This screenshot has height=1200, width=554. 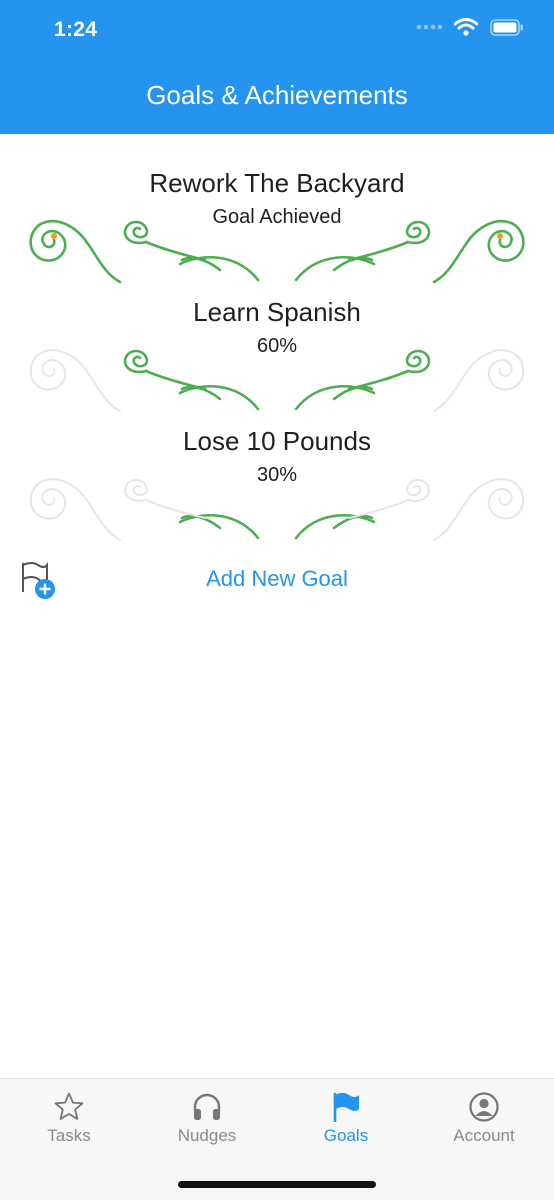 I want to click on goal-status: 60%, so click(x=277, y=346).